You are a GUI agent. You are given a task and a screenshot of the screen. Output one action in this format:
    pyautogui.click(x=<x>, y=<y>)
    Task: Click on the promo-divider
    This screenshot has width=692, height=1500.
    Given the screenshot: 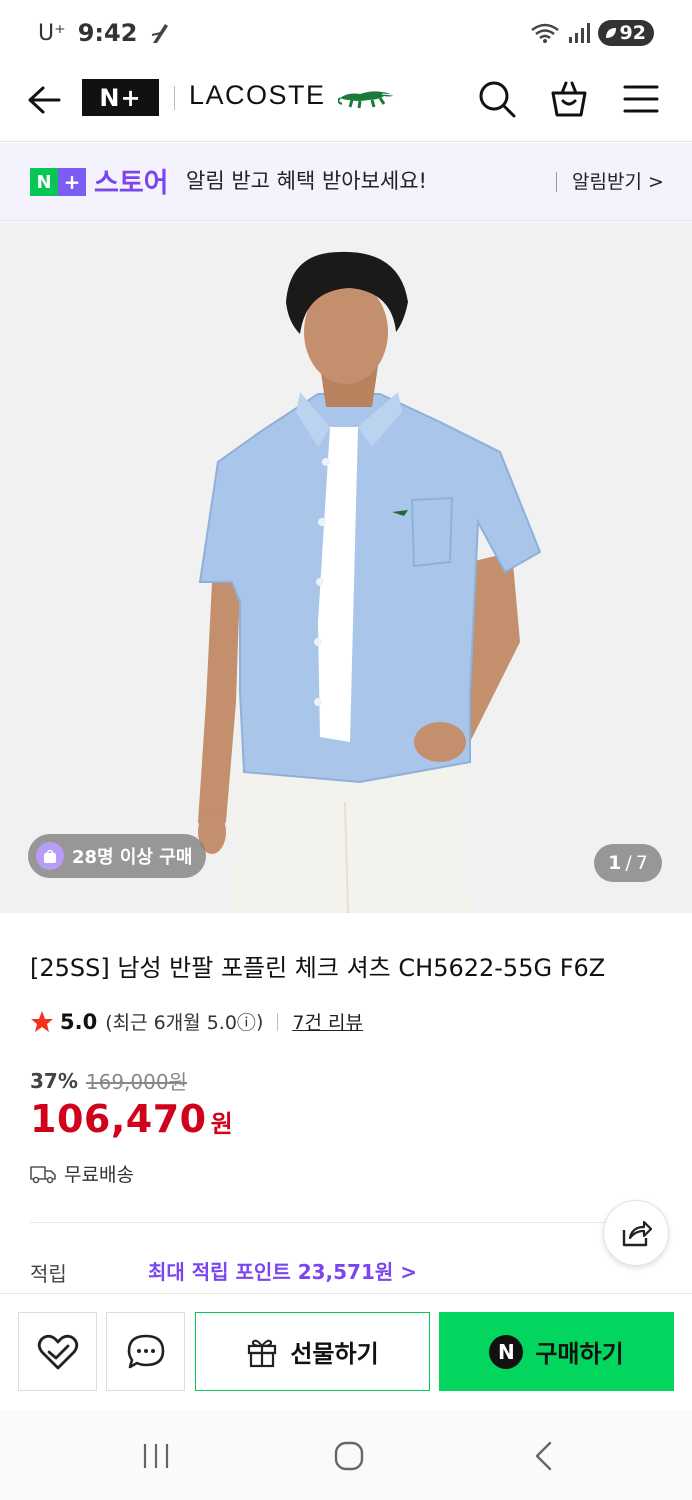 What is the action you would take?
    pyautogui.click(x=556, y=182)
    